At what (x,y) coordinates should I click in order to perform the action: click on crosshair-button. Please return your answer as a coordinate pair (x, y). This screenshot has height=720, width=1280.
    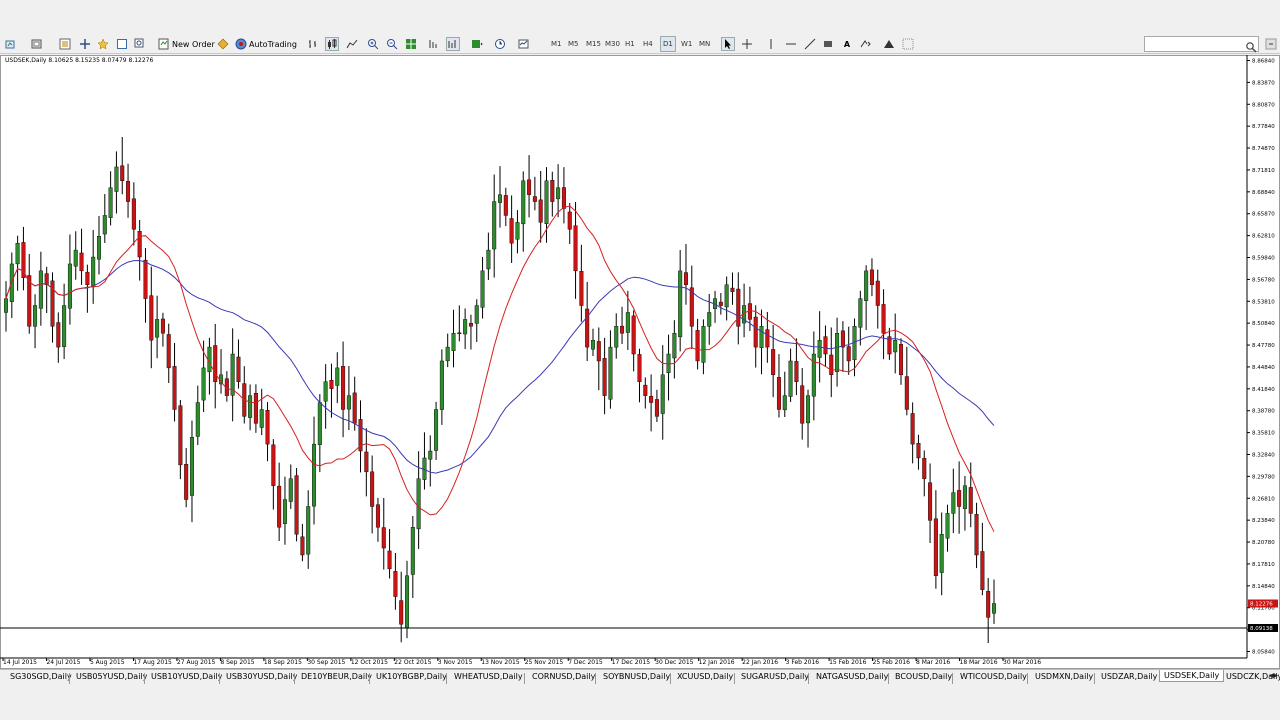
    Looking at the image, I should click on (747, 44).